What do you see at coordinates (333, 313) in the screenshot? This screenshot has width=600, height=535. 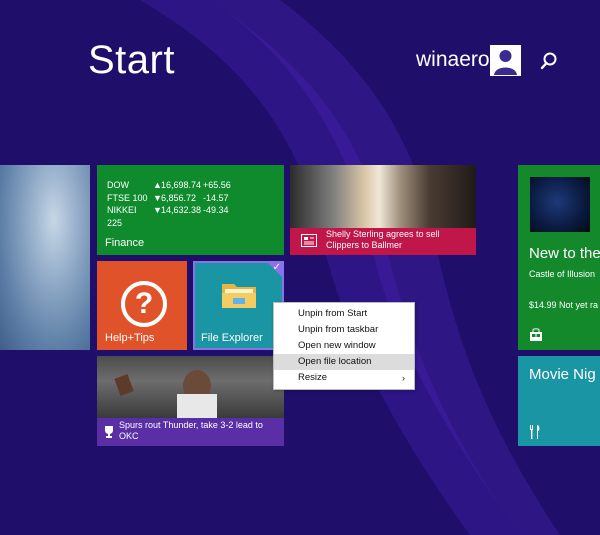 I see `menu-item-label: Unpin from Start` at bounding box center [333, 313].